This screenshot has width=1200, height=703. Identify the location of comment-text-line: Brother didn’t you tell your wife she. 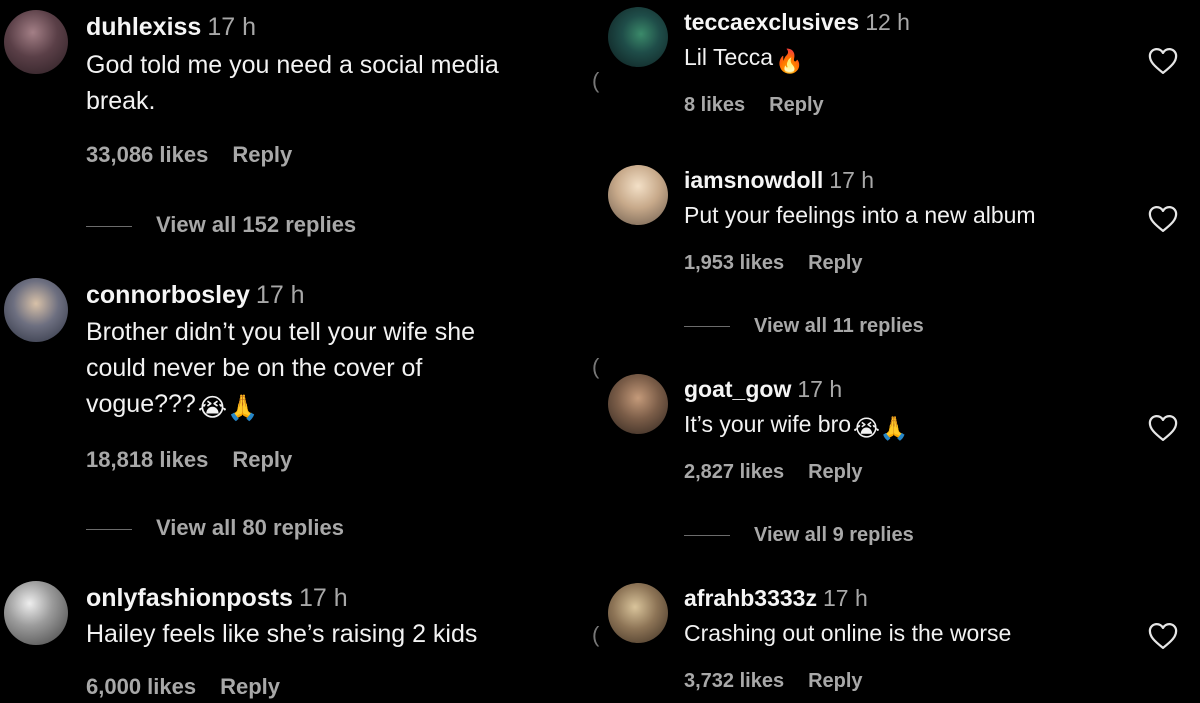
(281, 332).